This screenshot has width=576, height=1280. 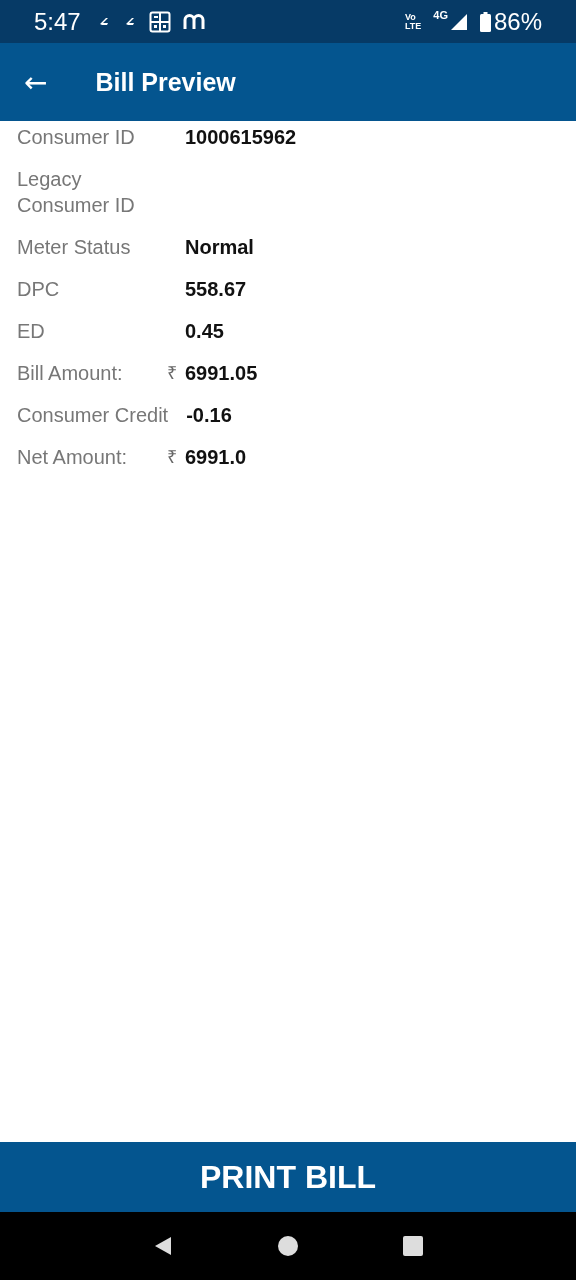 What do you see at coordinates (288, 1246) in the screenshot?
I see `home-nav-icon` at bounding box center [288, 1246].